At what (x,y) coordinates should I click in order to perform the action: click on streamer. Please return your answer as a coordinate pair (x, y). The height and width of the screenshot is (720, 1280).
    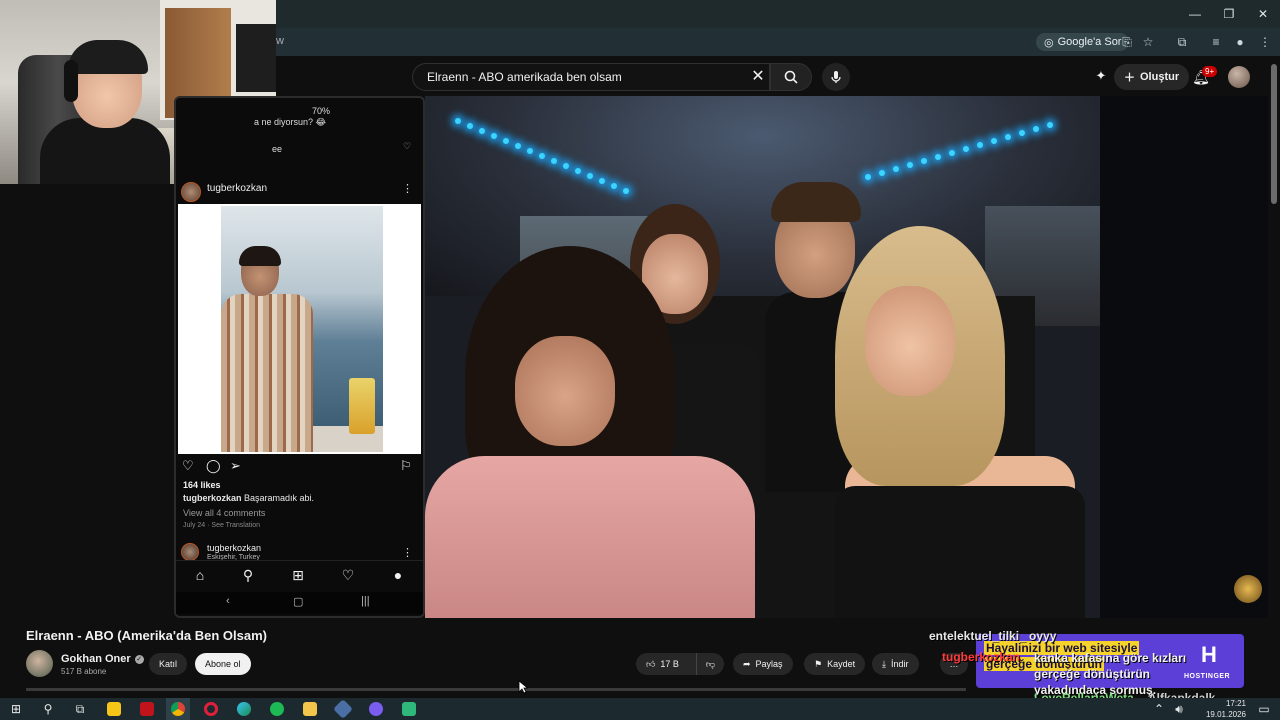
    Looking at the image, I should click on (105, 112).